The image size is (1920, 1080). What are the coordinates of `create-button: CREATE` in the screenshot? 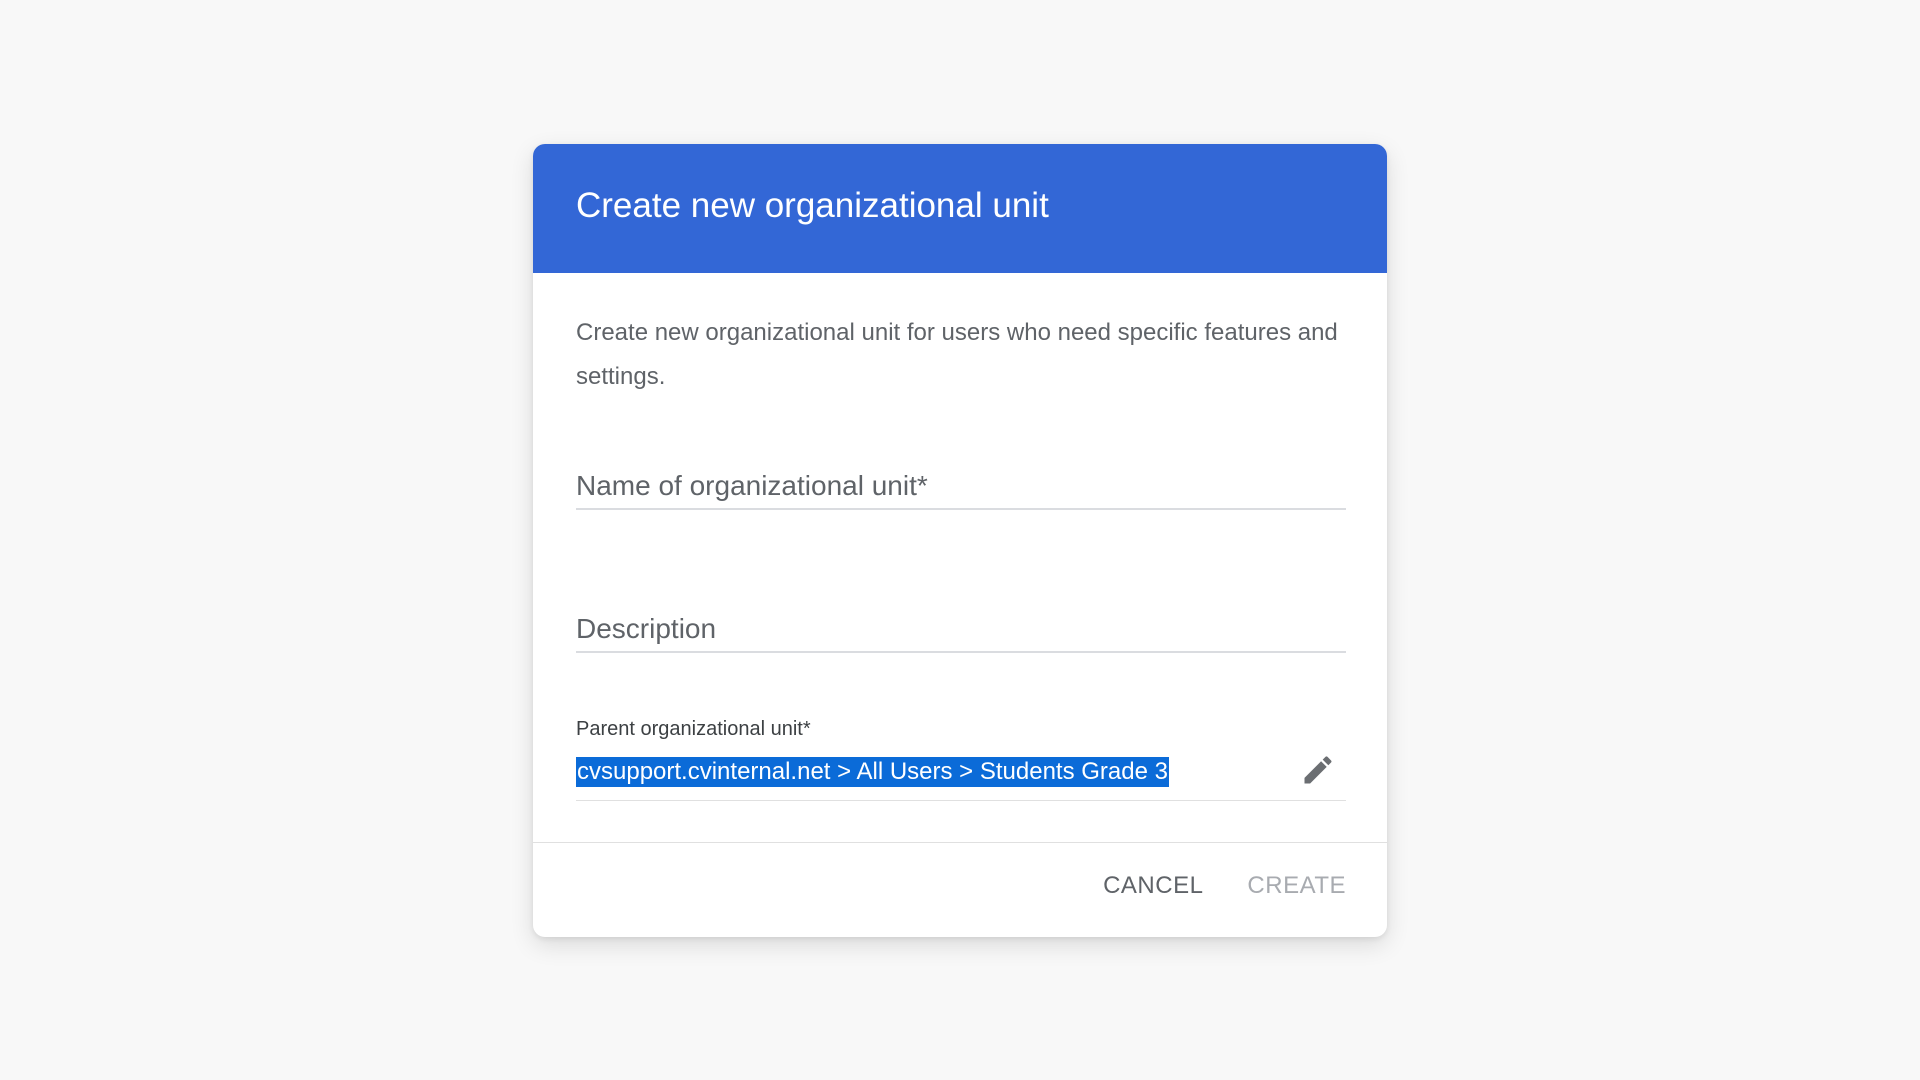 It's located at (1296, 886).